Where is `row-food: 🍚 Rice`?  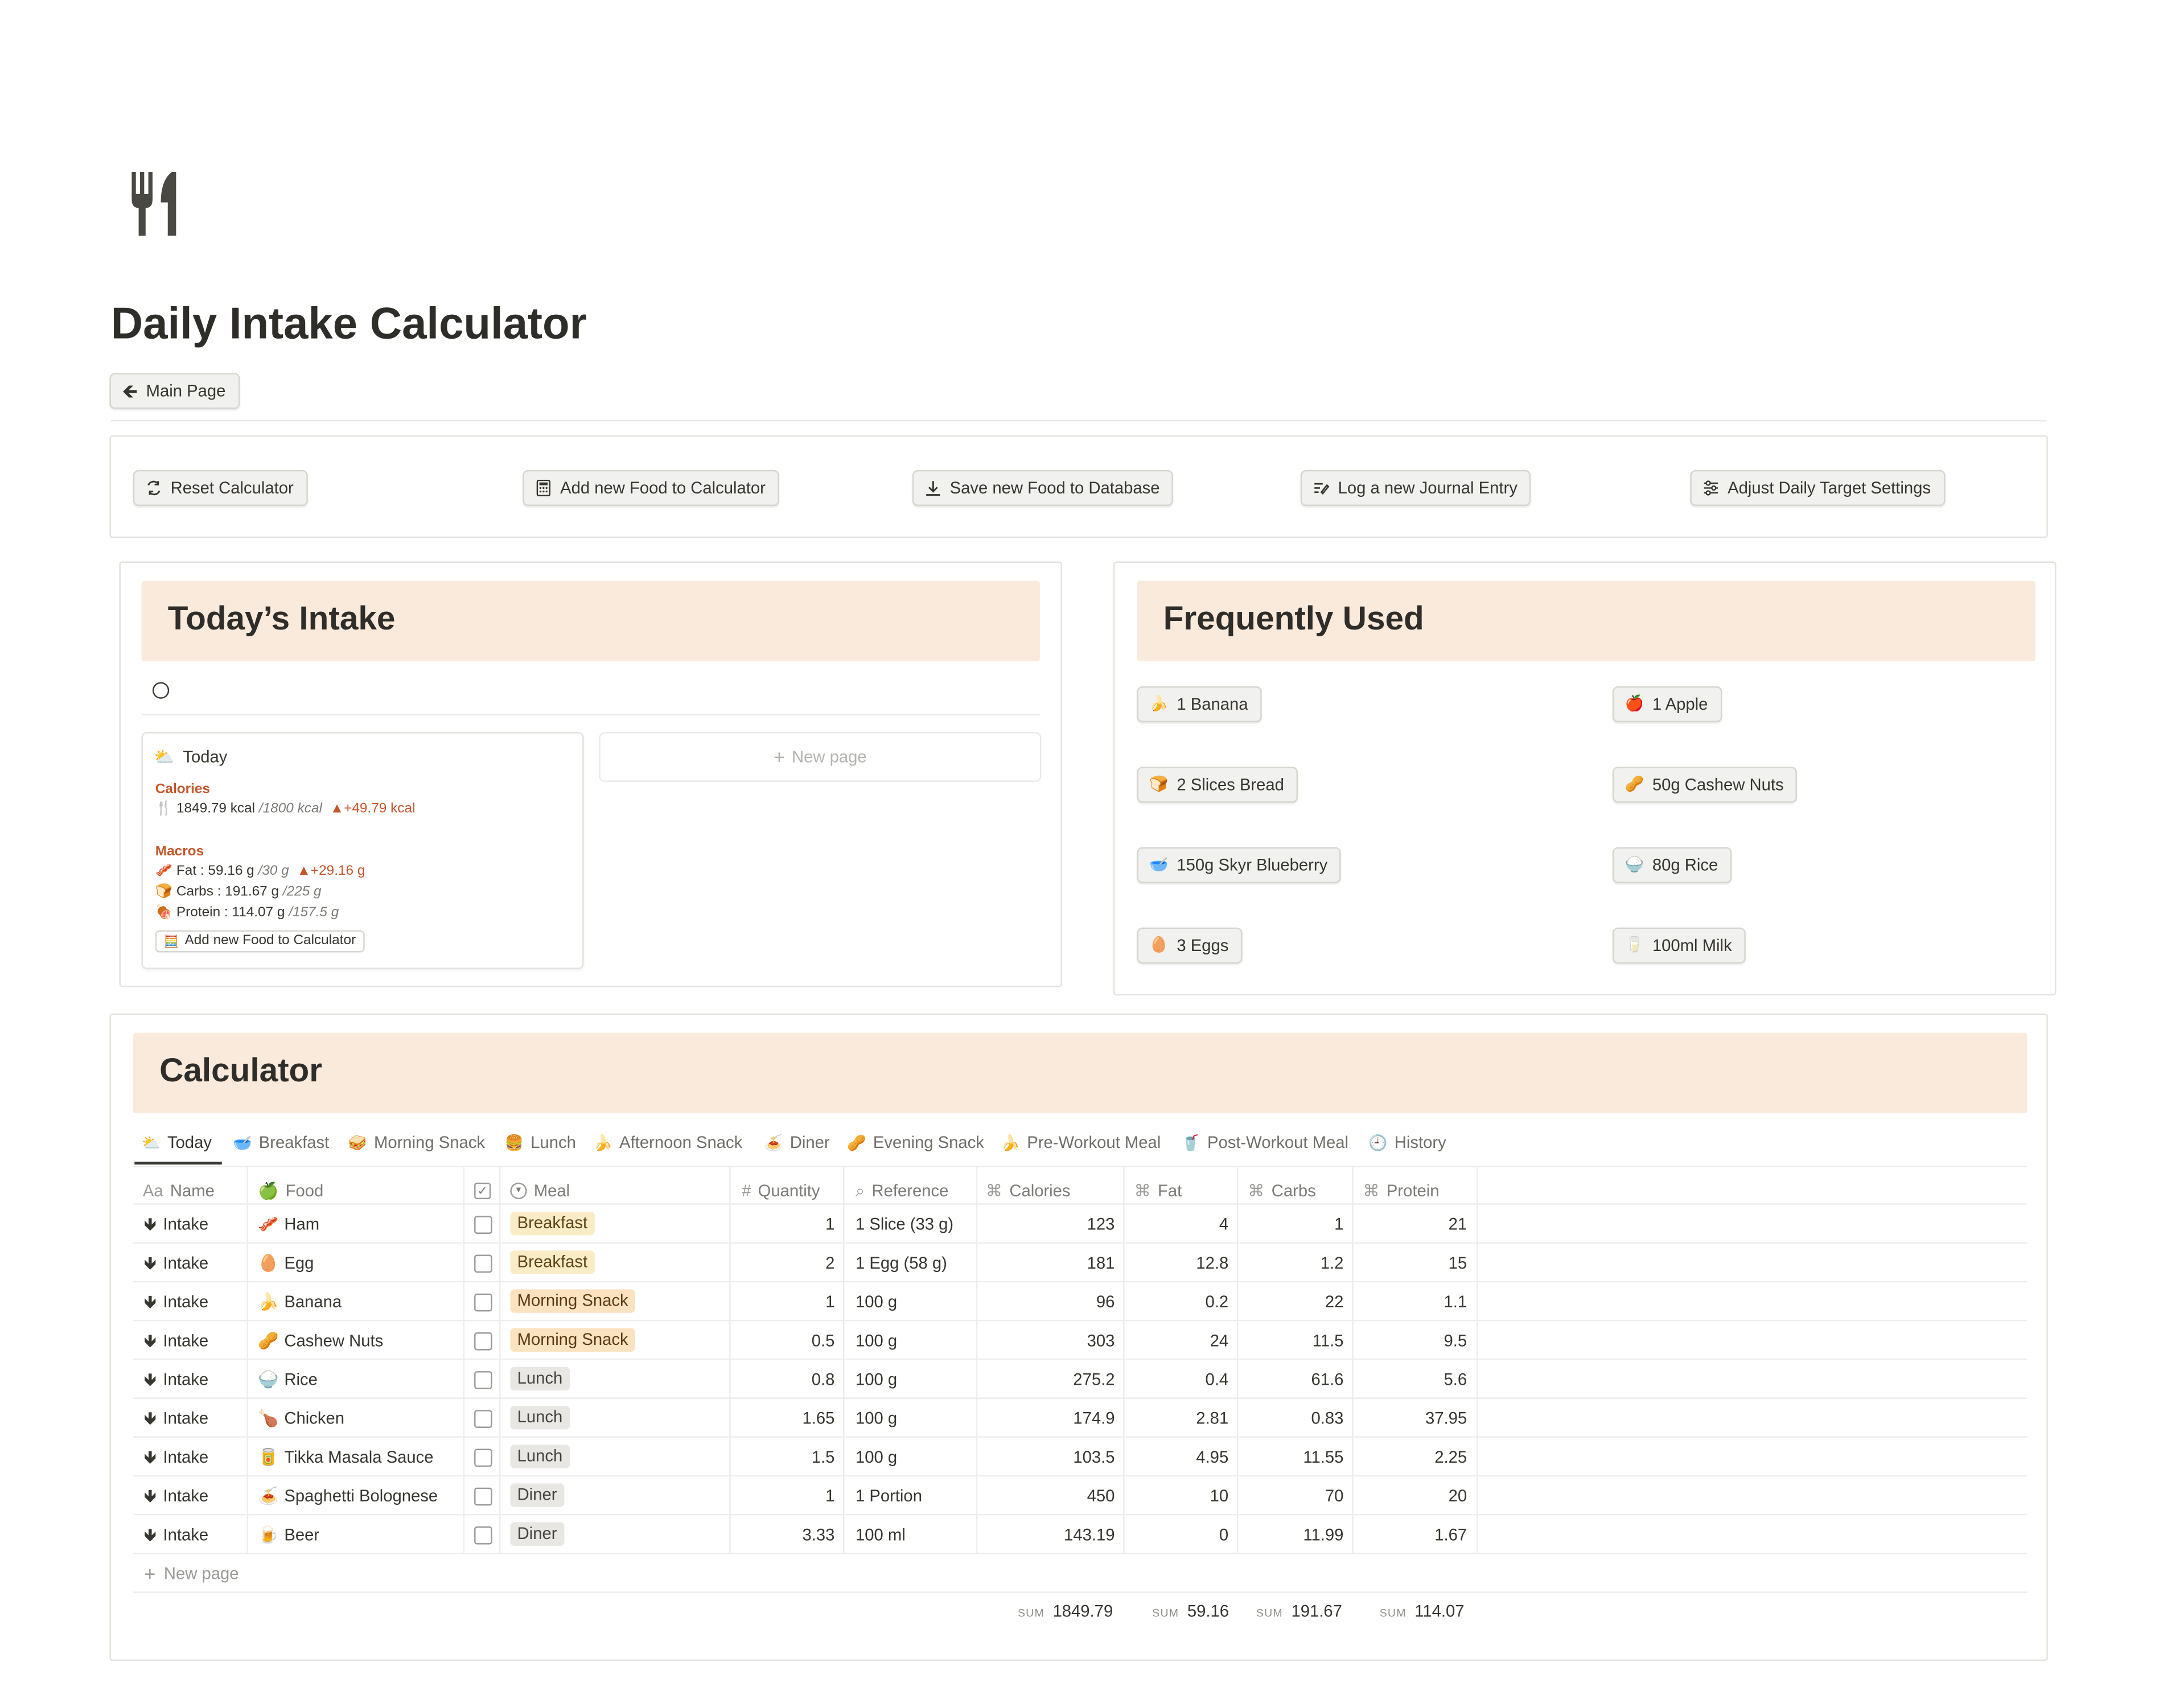 row-food: 🍚 Rice is located at coordinates (288, 1379).